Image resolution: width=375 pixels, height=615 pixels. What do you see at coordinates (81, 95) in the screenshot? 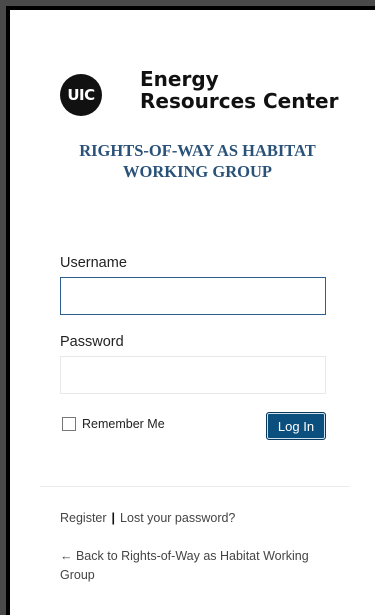
I see `uic-logo-badge: UIC` at bounding box center [81, 95].